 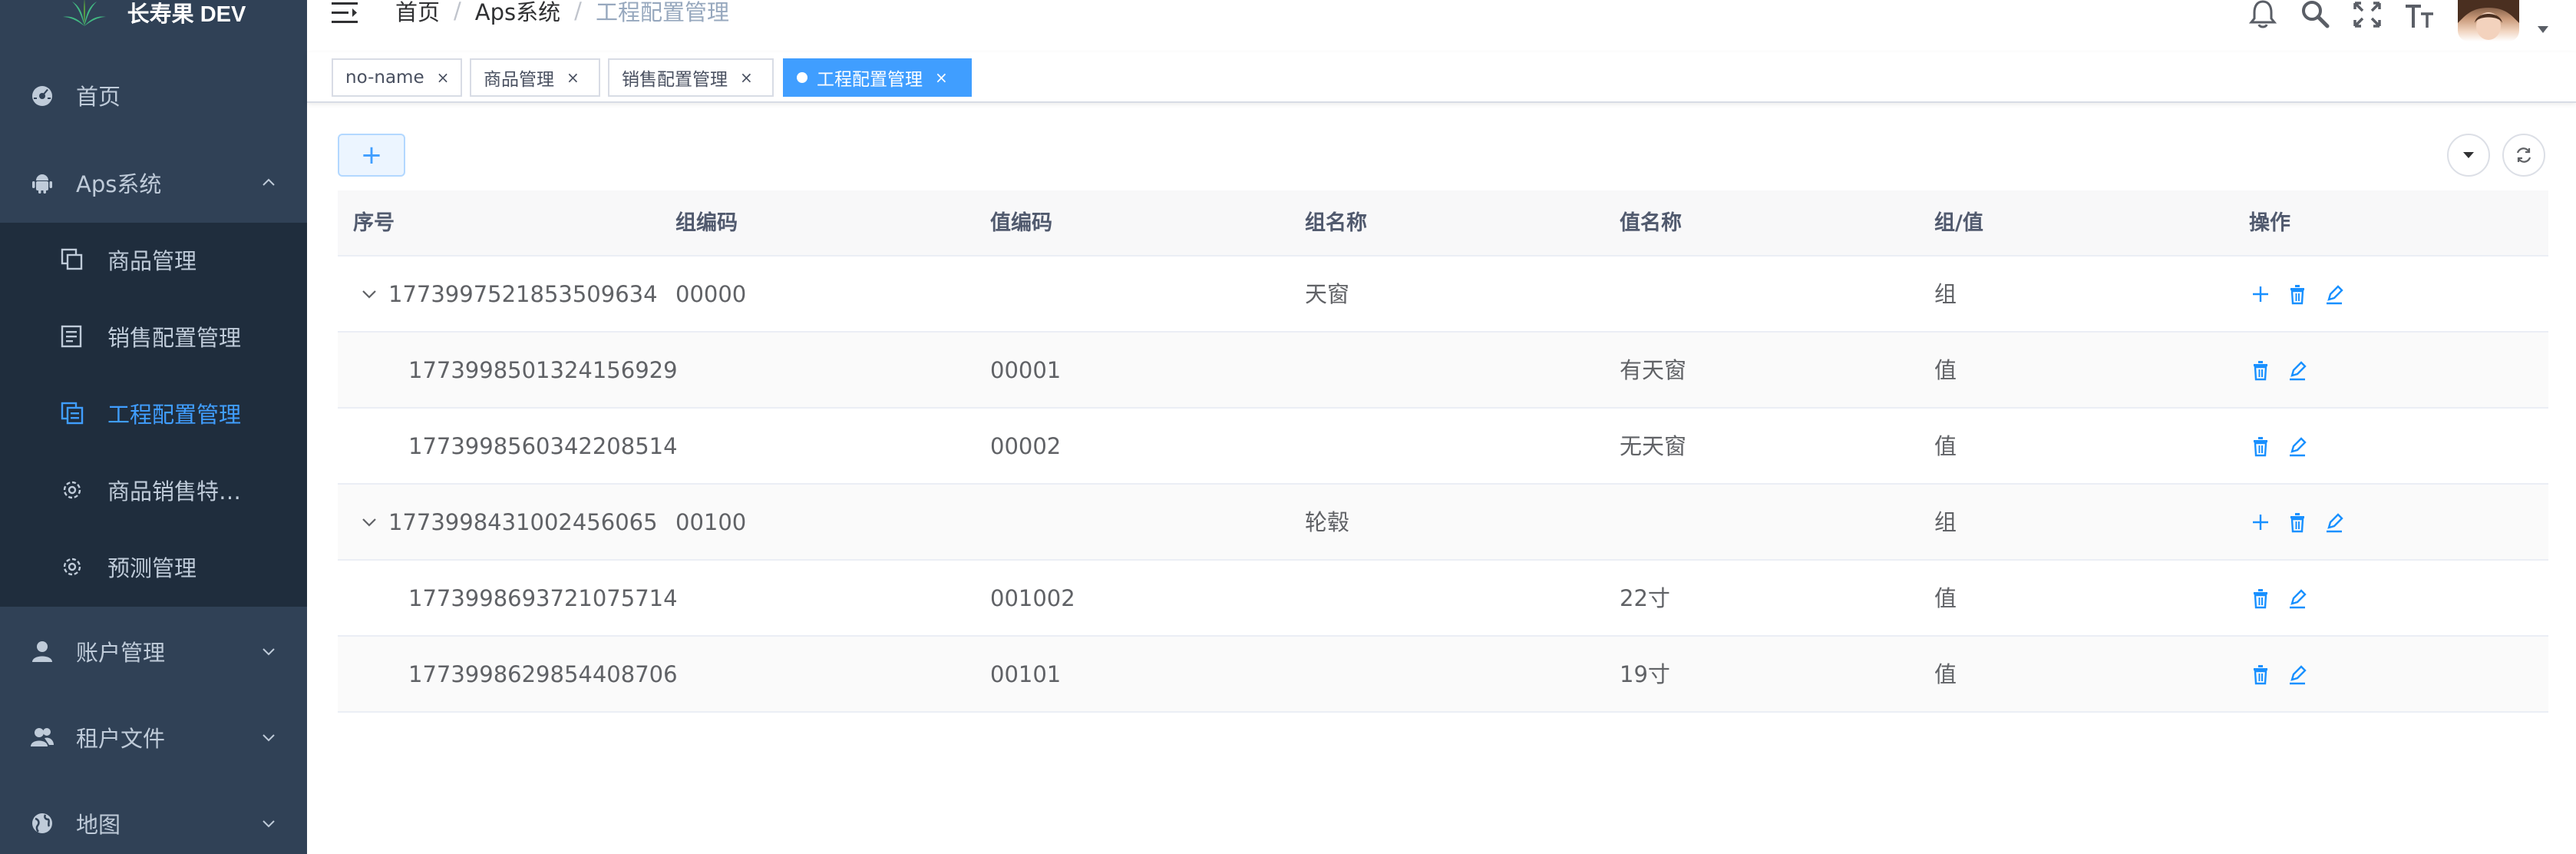 I want to click on sidebar-subitem-sales-config: 销售配置管理, so click(x=153, y=338).